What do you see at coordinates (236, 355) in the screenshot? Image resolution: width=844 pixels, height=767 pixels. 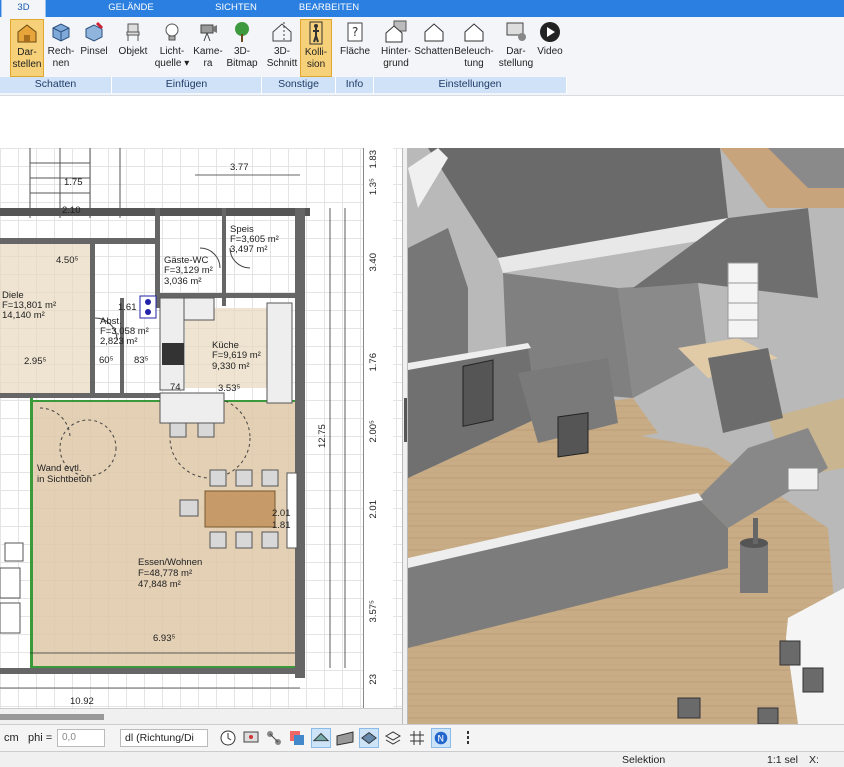 I see `svg-text: F=9,619 m²` at bounding box center [236, 355].